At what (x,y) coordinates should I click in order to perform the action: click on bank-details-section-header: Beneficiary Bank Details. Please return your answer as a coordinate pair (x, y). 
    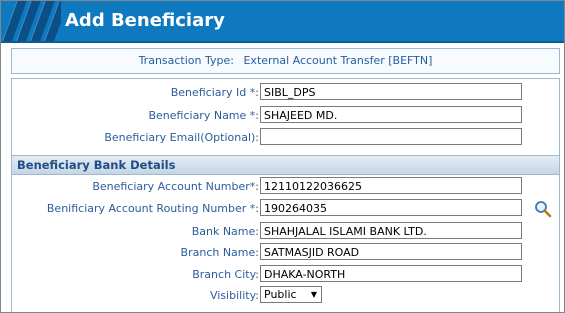
    Looking at the image, I should click on (285, 165).